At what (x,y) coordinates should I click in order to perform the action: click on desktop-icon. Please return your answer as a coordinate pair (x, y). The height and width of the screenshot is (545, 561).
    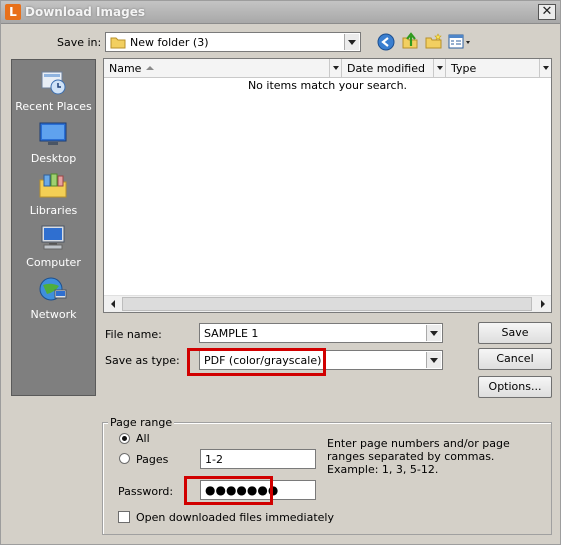
    Looking at the image, I should click on (53, 133).